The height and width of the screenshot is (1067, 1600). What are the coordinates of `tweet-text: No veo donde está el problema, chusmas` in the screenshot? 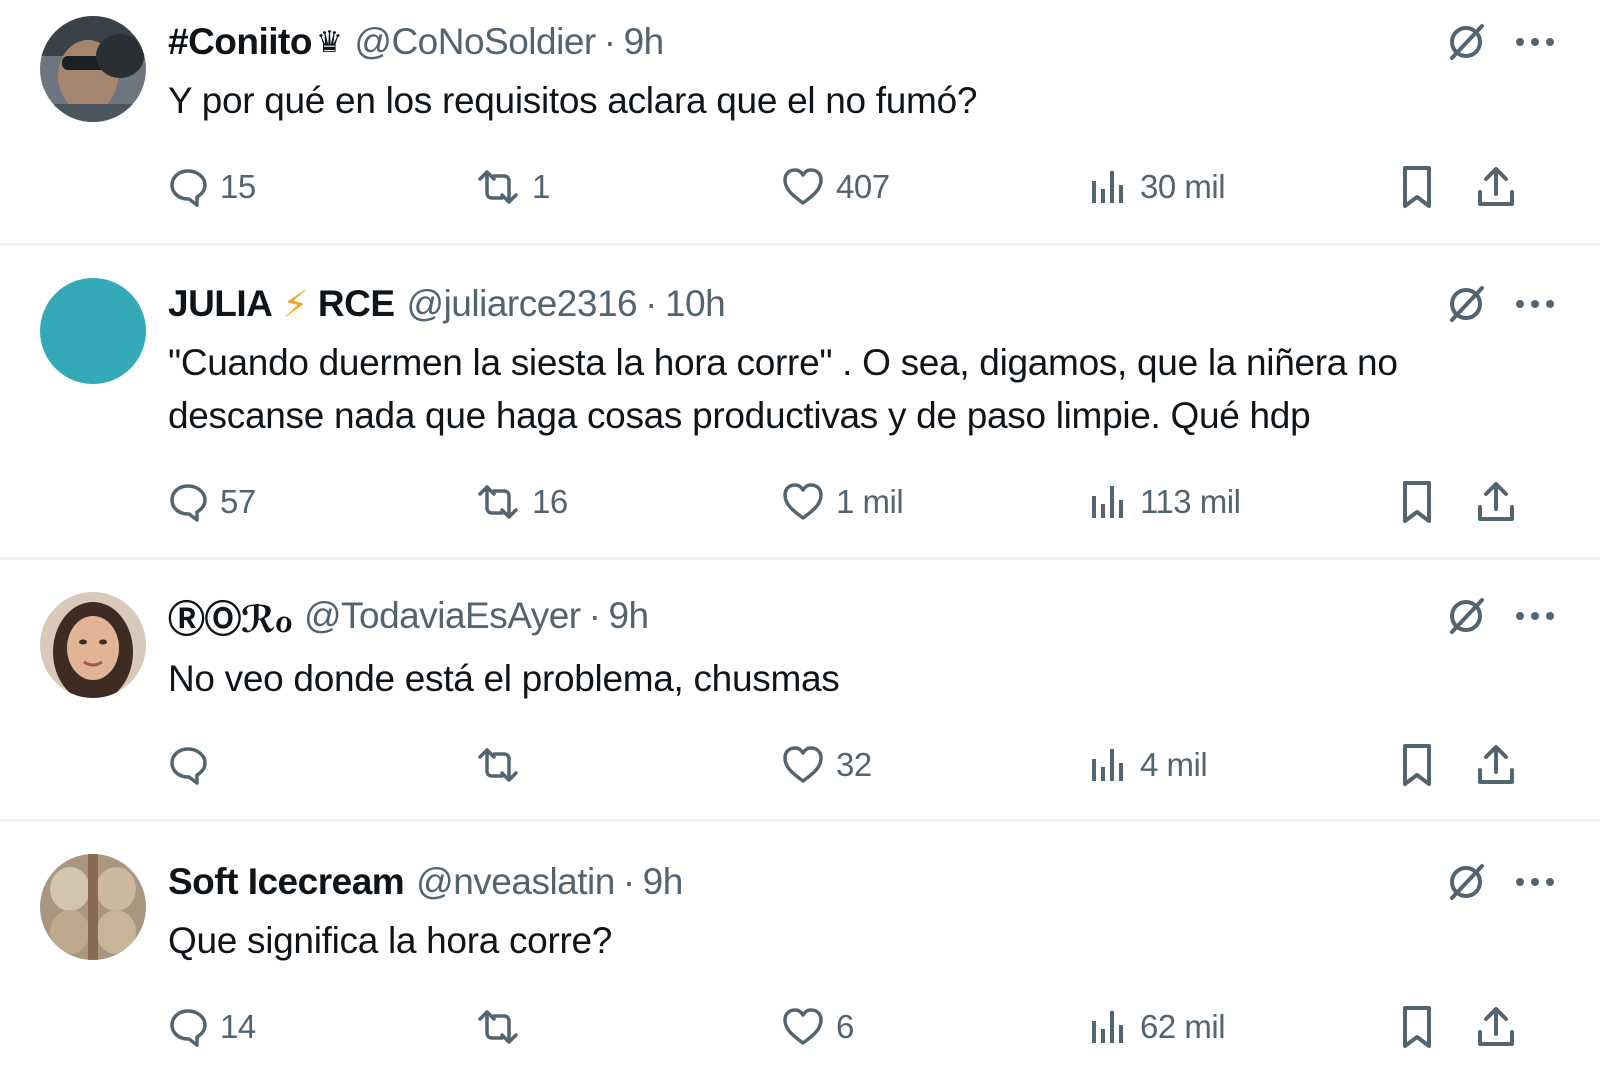 It's located at (504, 678).